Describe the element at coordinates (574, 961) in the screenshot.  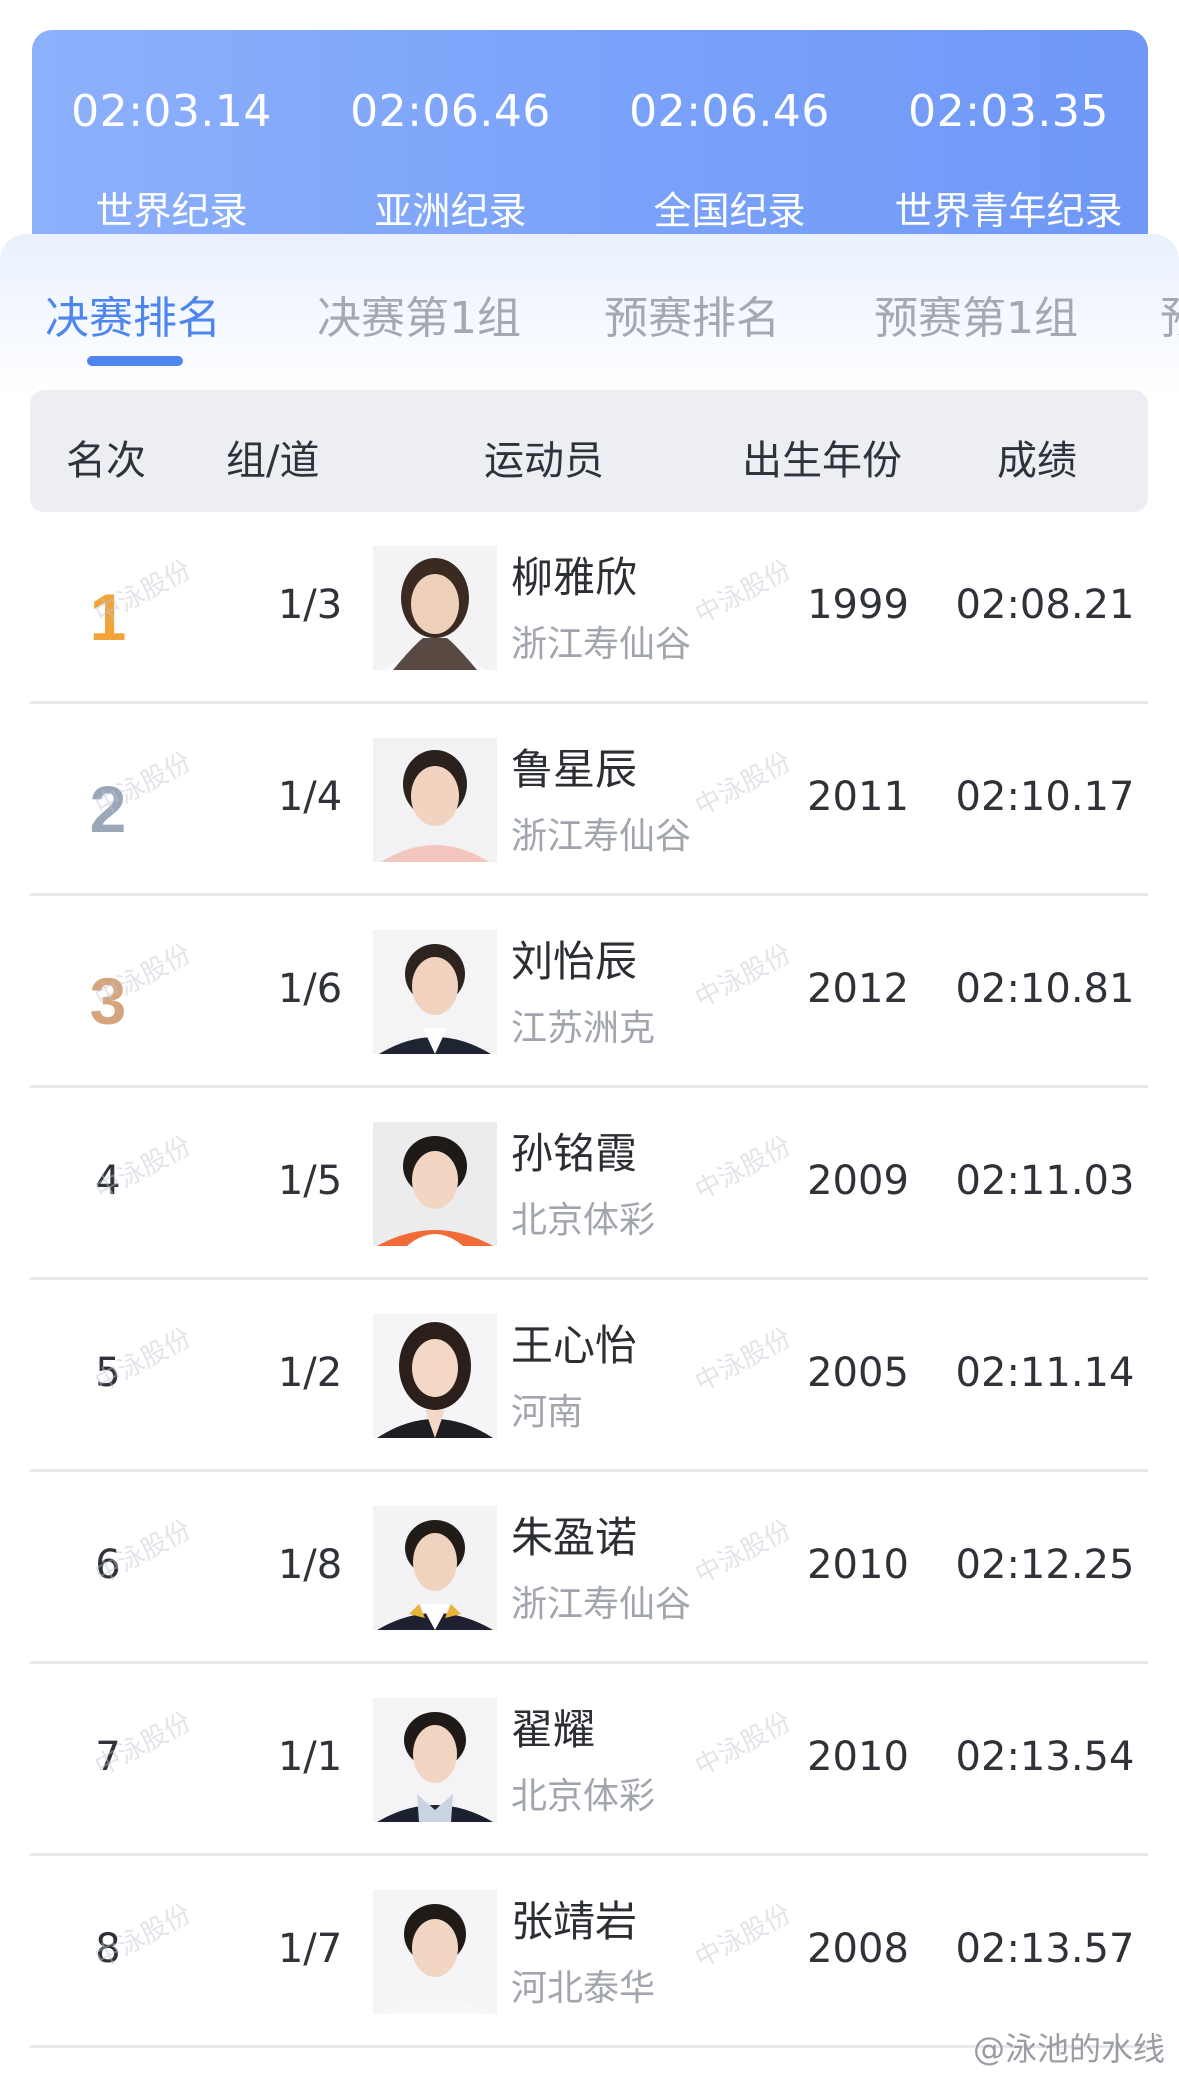
I see `athlete-name: 刘怡辰` at that location.